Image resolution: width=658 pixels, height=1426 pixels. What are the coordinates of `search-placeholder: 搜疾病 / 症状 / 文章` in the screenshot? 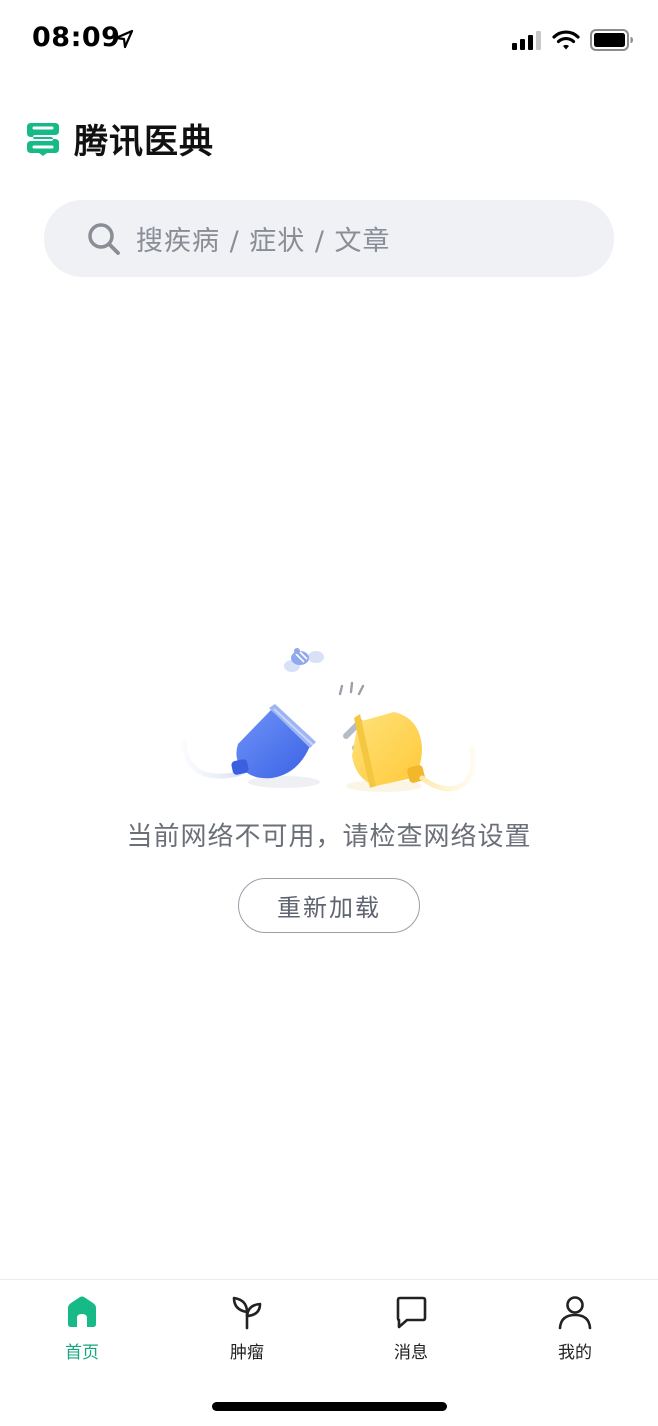 It's located at (263, 241).